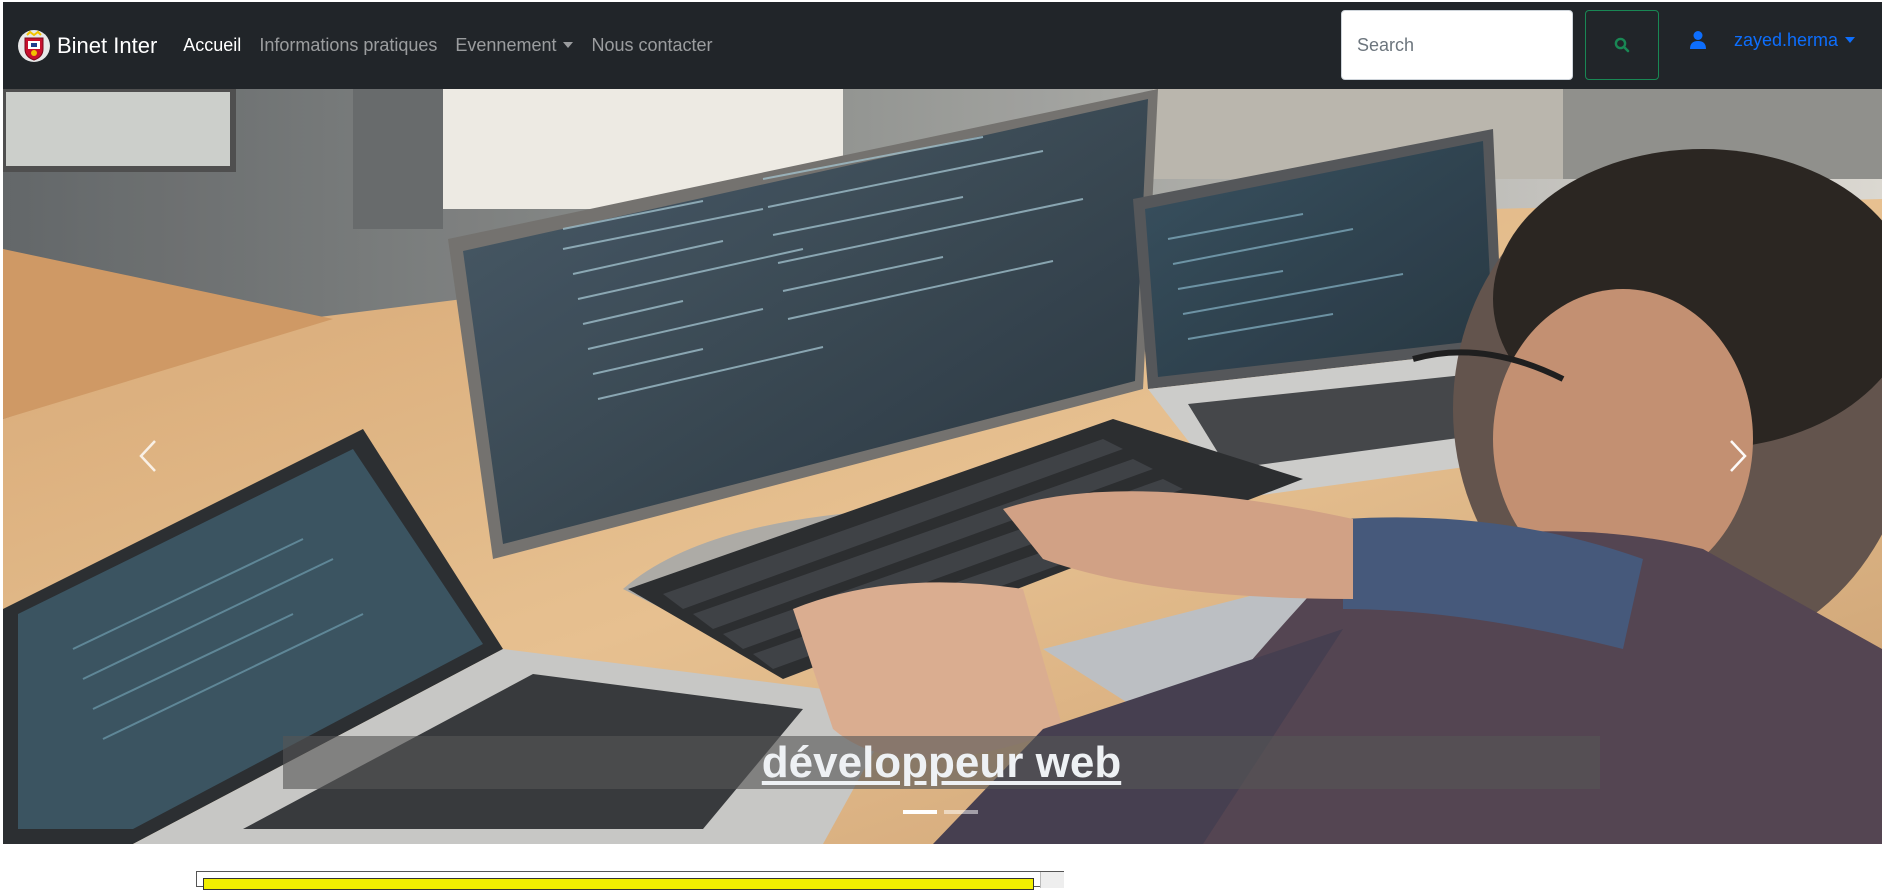 This screenshot has height=890, width=1885. Describe the element at coordinates (506, 45) in the screenshot. I see `nav-dropdown-evennement-label: Evennement` at that location.